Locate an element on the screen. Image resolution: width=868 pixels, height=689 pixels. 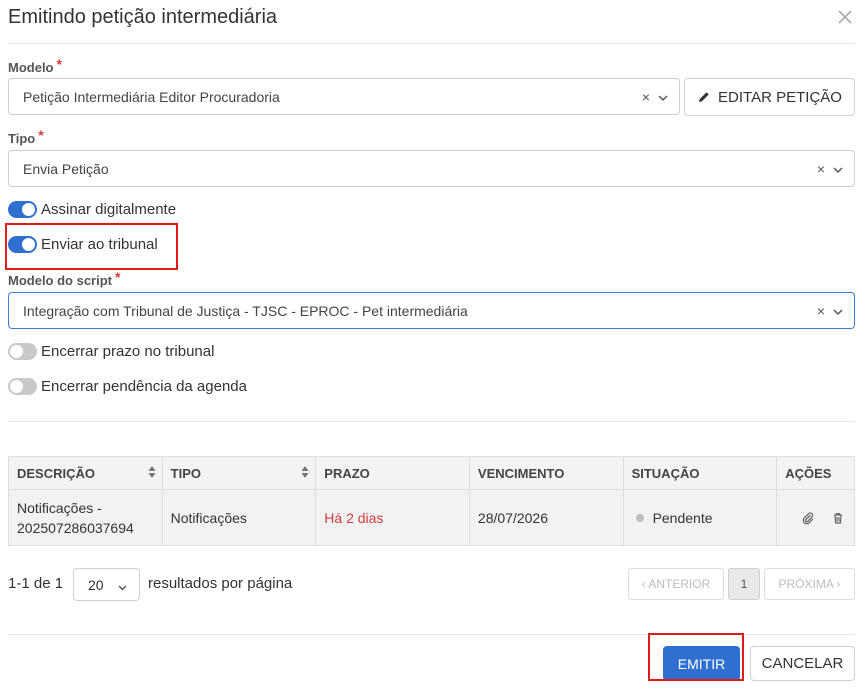
toggle-row-assinar: Assinar digitalmente is located at coordinates (92, 209).